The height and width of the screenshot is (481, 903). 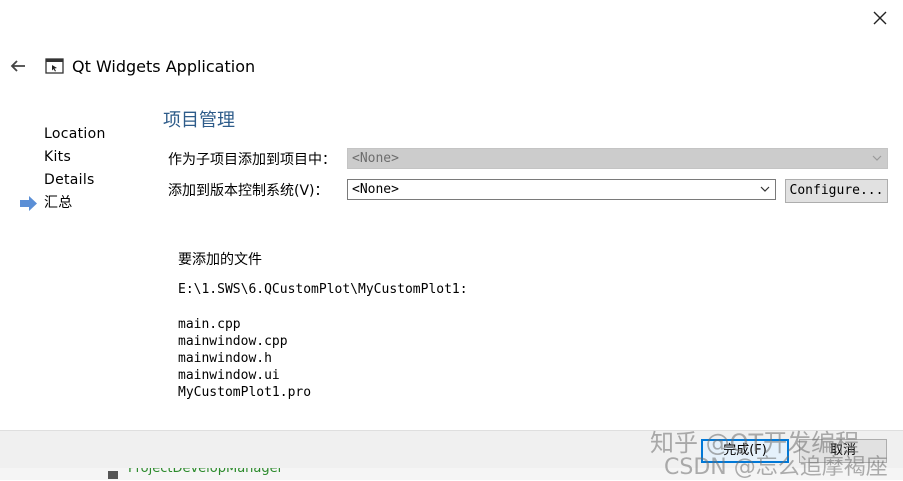 What do you see at coordinates (229, 375) in the screenshot?
I see `file-item: mainwindow.ui` at bounding box center [229, 375].